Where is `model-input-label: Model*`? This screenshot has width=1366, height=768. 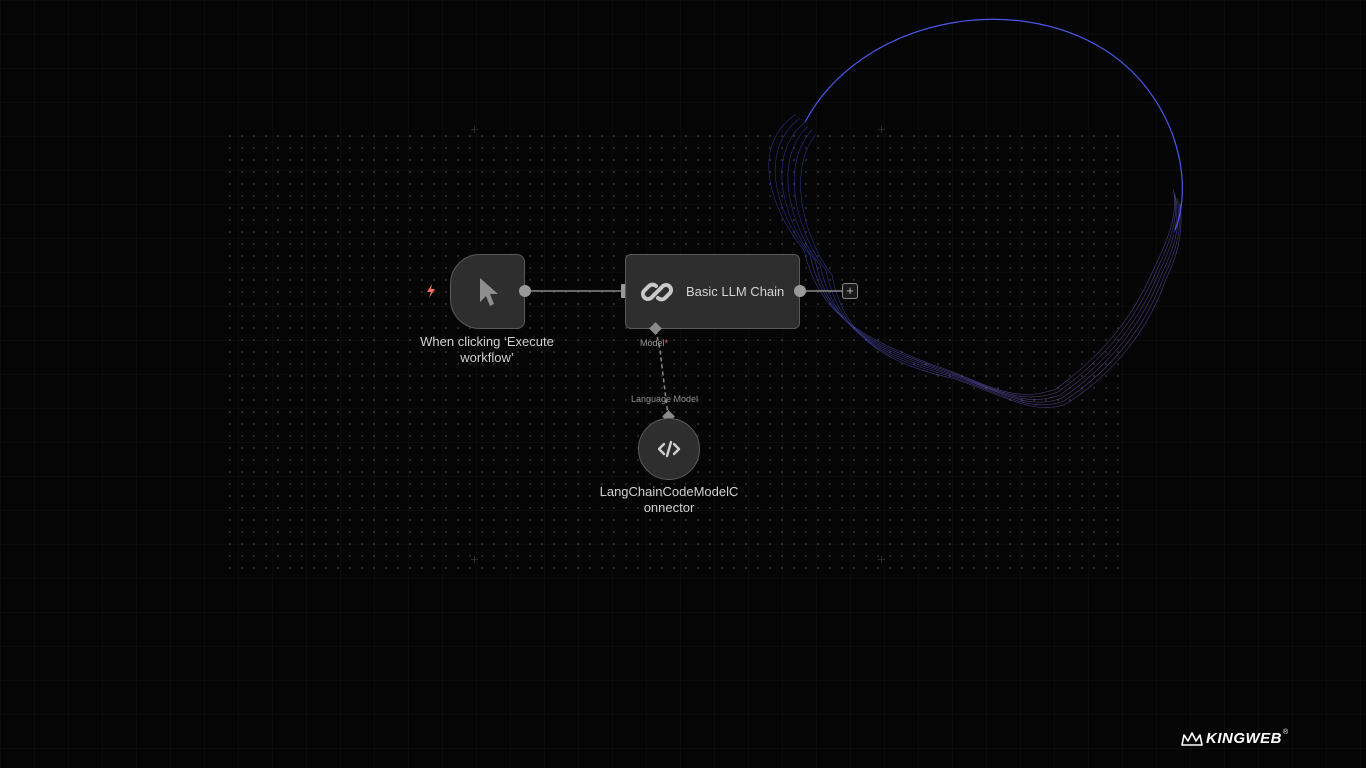 model-input-label: Model* is located at coordinates (654, 343).